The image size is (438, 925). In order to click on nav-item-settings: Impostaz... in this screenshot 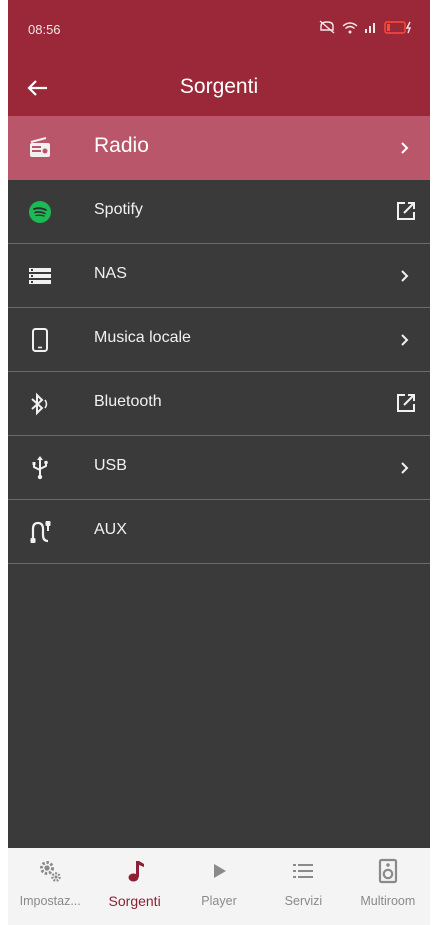, I will do `click(50, 886)`.